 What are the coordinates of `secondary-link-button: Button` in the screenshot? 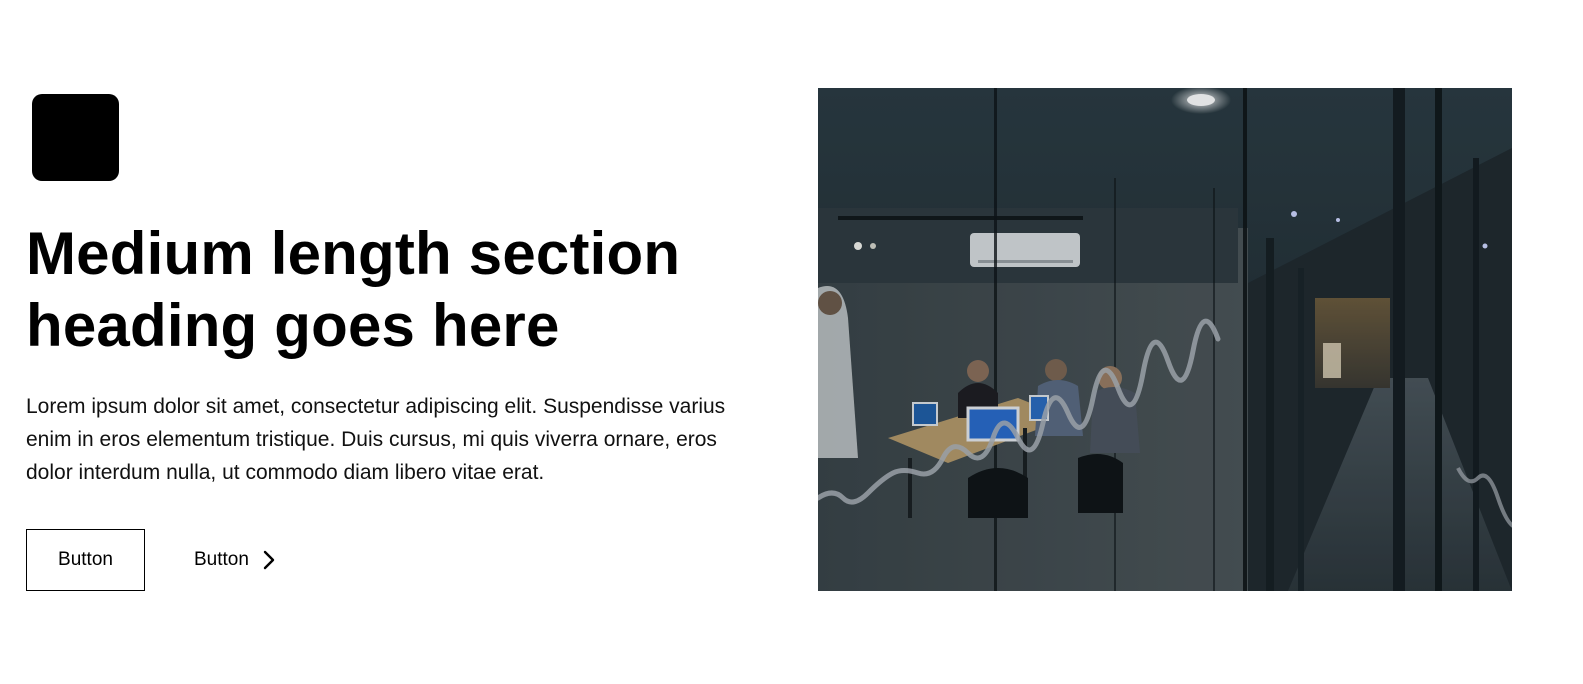 It's located at (235, 560).